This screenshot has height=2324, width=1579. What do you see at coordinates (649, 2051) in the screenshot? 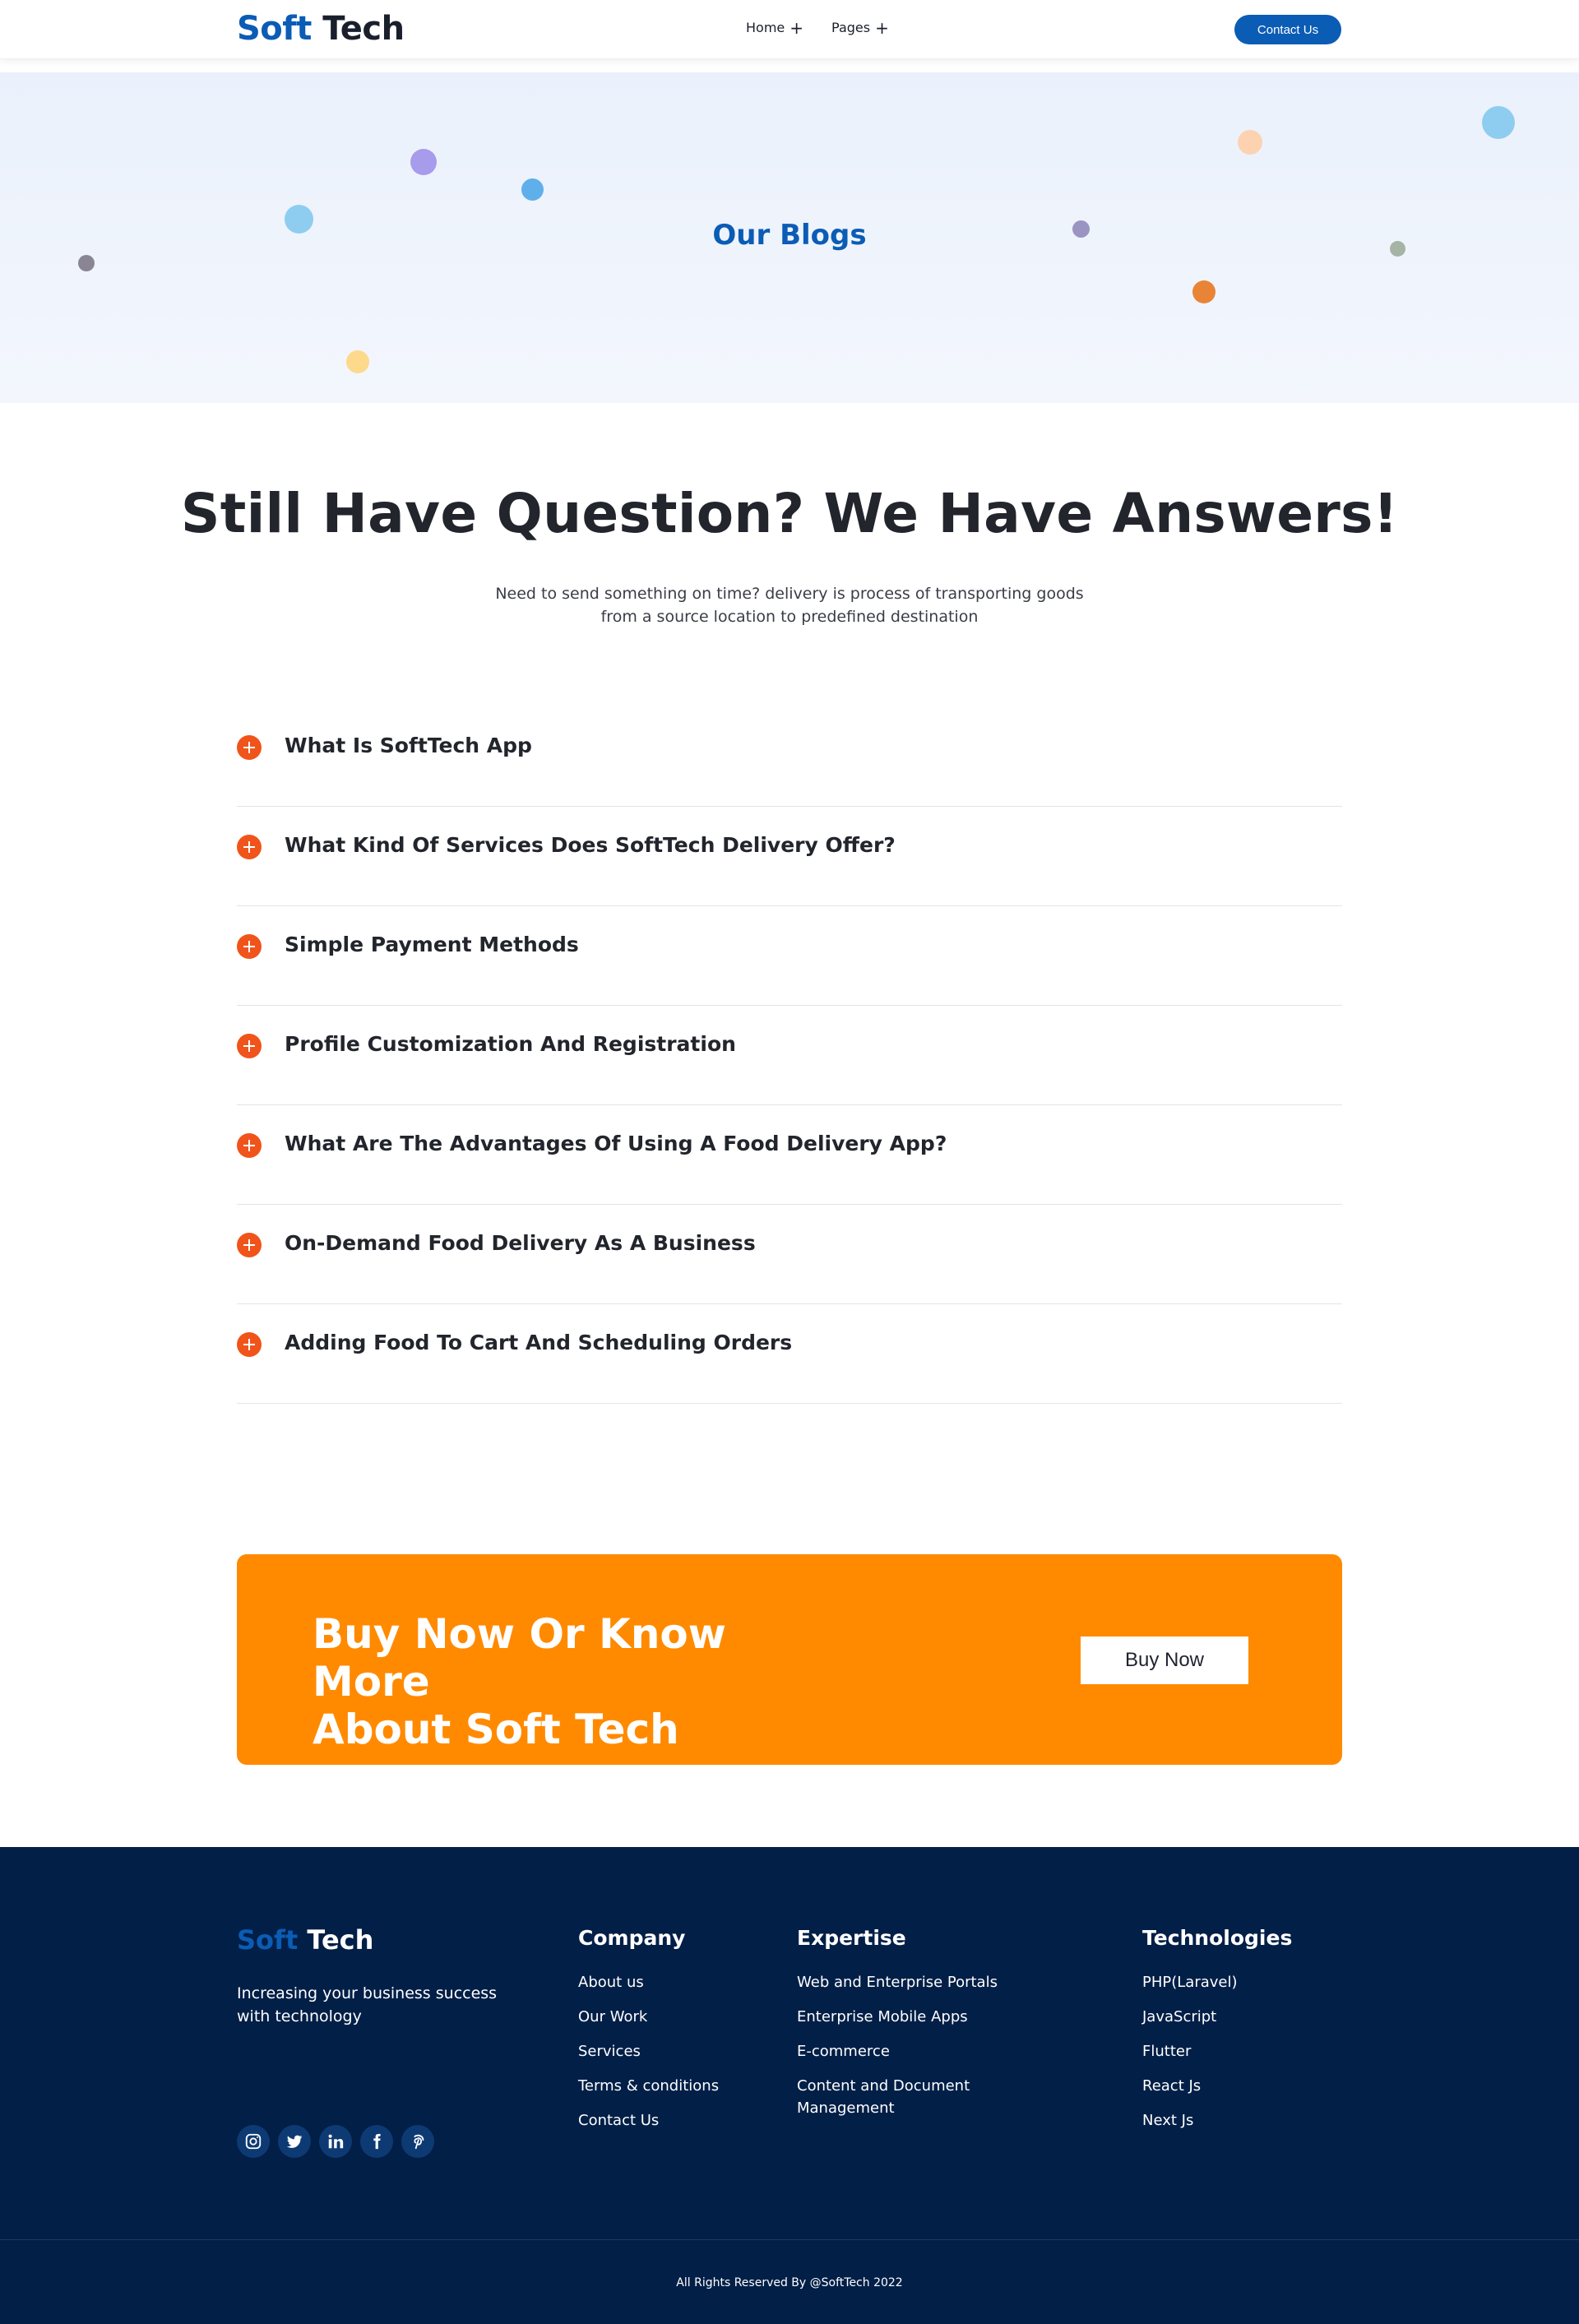
I see `footer-link: Services` at bounding box center [649, 2051].